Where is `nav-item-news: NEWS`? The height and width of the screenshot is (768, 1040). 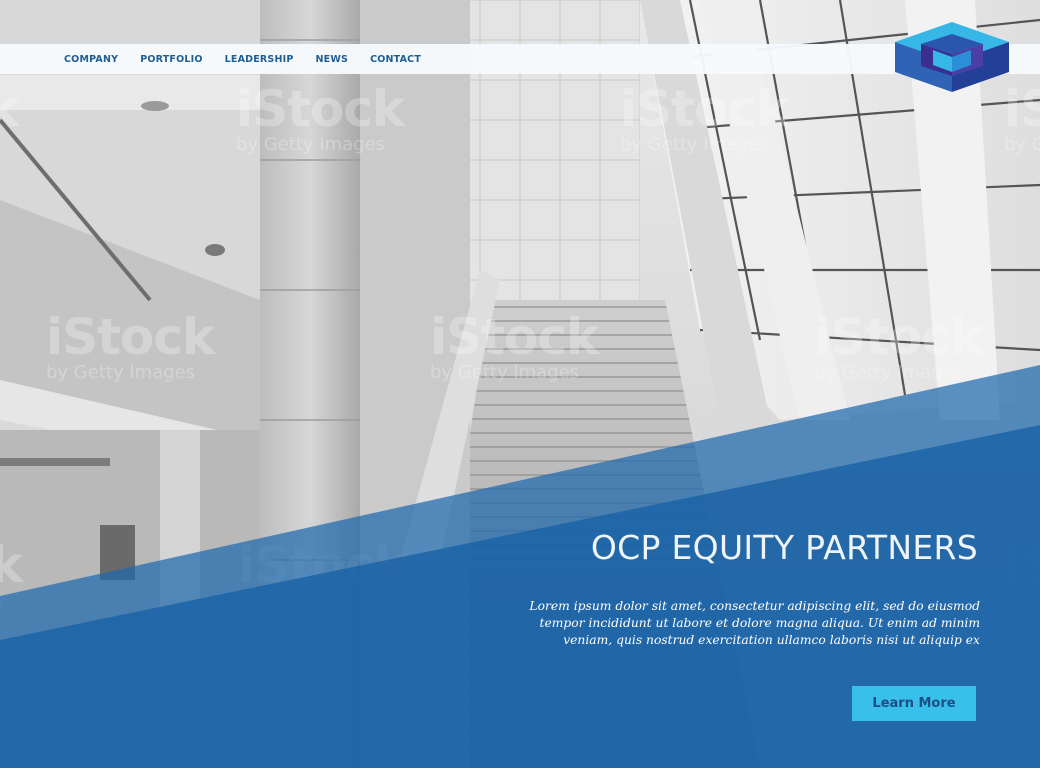 nav-item-news: NEWS is located at coordinates (332, 59).